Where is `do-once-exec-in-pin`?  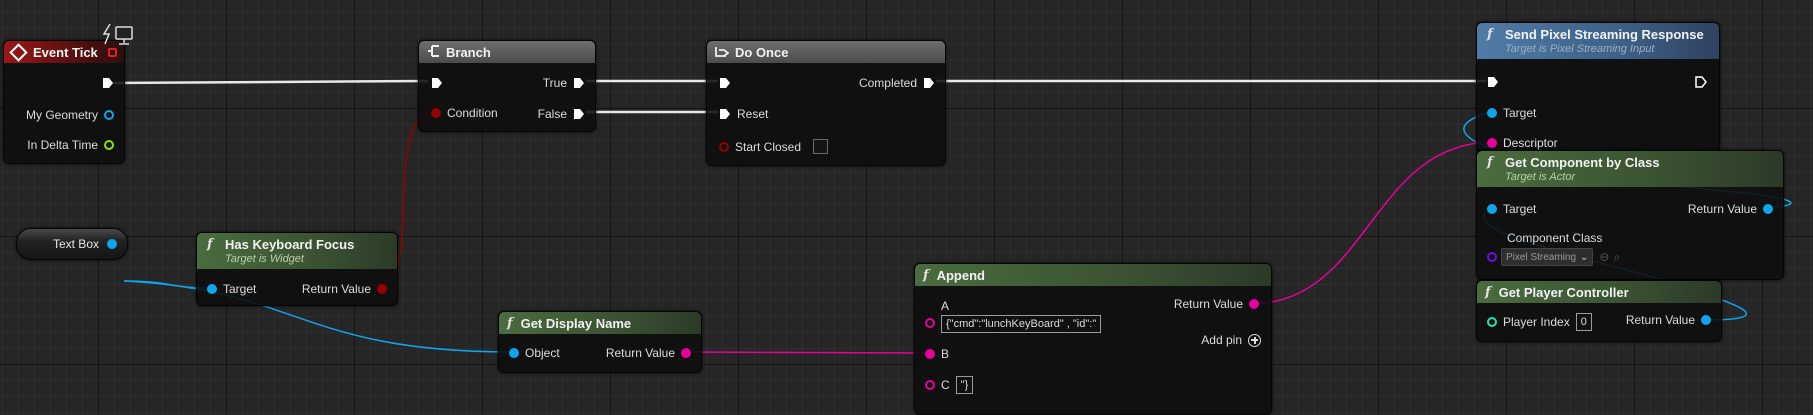
do-once-exec-in-pin is located at coordinates (725, 83).